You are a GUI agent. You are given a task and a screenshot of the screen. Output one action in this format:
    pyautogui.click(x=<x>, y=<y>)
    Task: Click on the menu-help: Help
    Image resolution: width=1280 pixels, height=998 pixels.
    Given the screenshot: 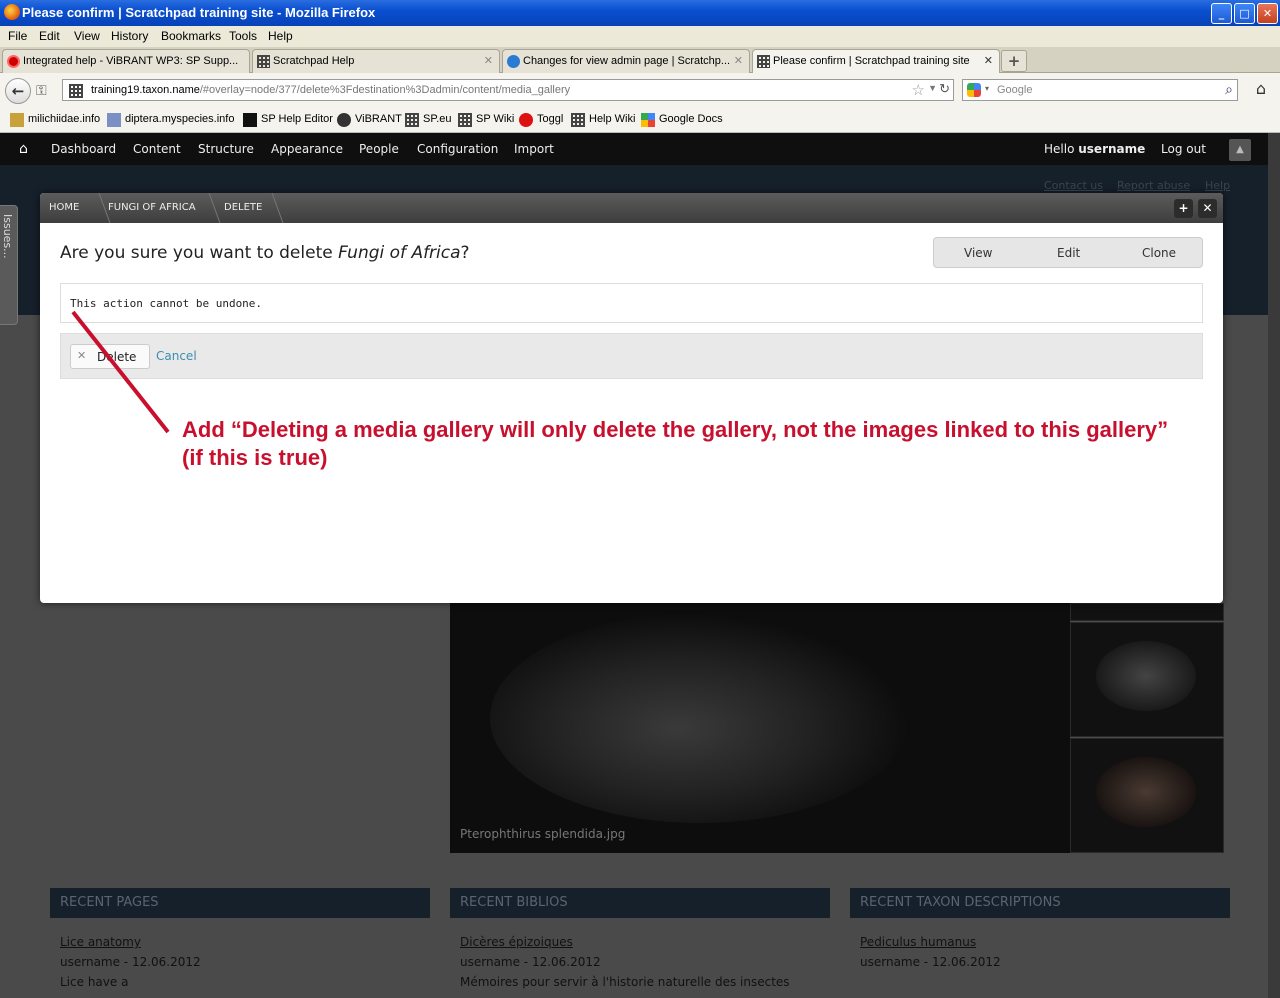 What is the action you would take?
    pyautogui.click(x=280, y=36)
    